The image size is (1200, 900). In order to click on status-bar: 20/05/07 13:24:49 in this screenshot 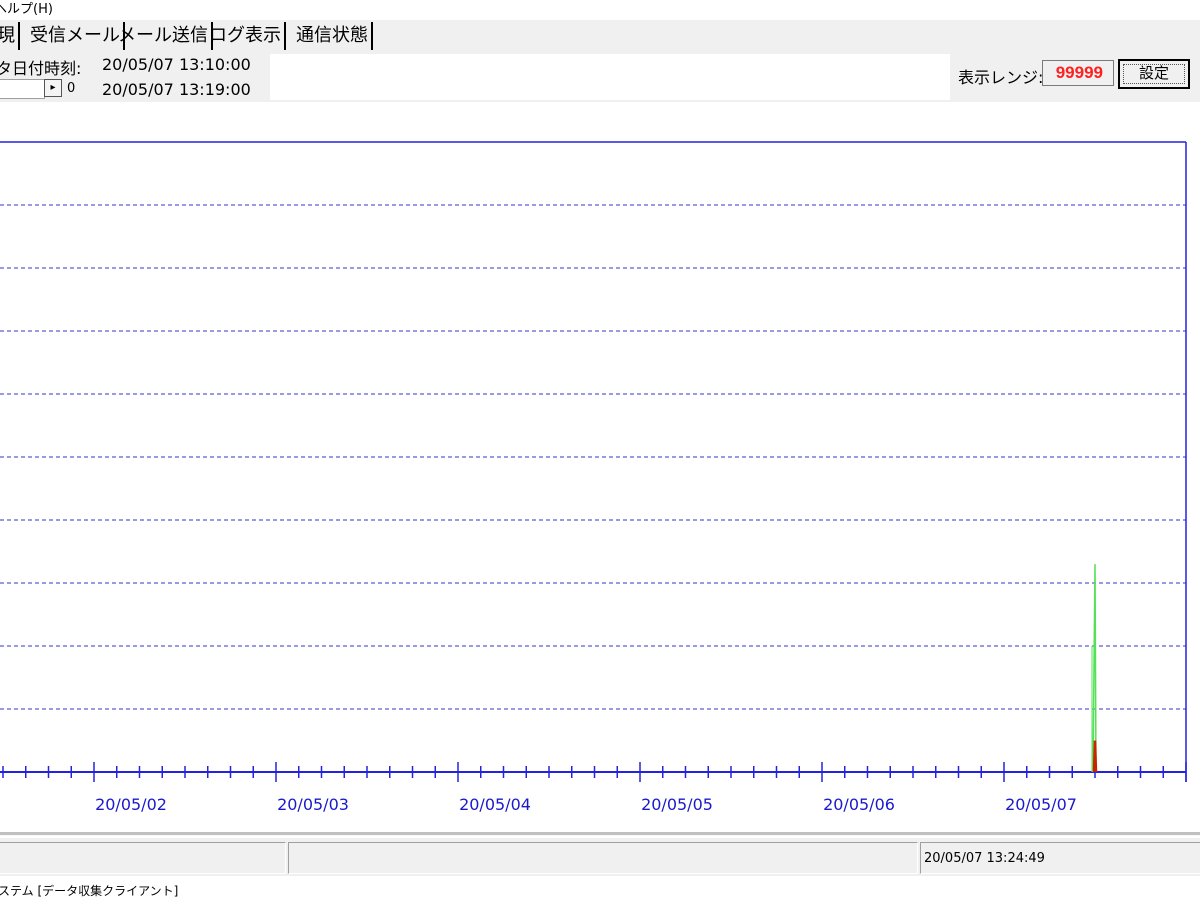, I will do `click(600, 857)`.